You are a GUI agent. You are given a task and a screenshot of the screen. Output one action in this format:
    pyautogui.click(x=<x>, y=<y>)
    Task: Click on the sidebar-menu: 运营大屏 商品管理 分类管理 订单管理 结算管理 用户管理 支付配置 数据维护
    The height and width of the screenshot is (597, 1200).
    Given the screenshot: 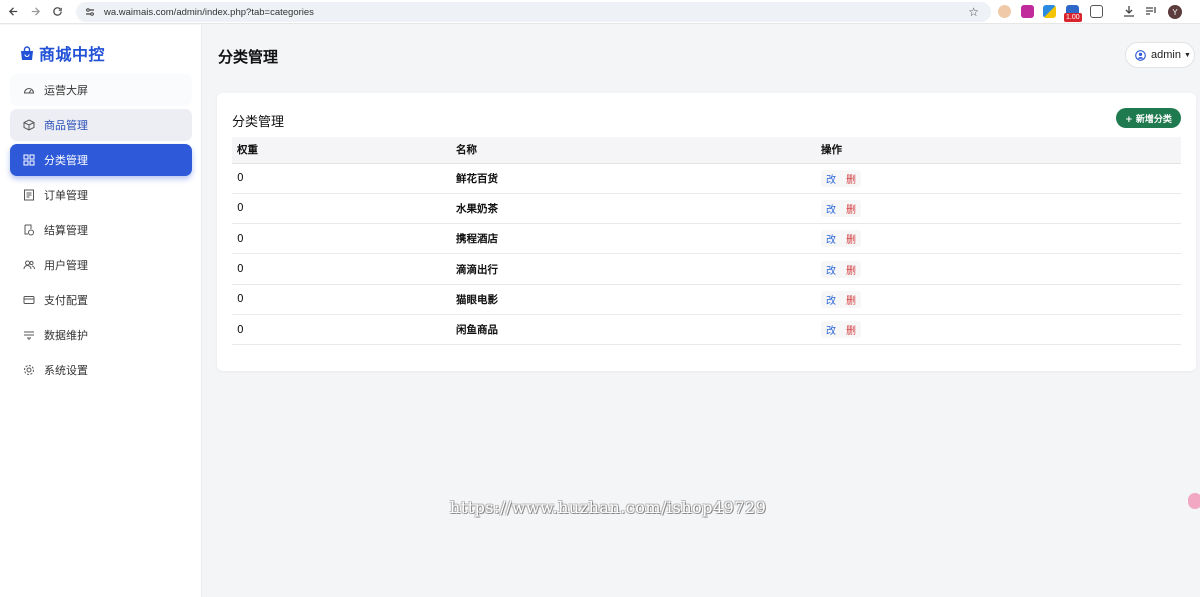 What is the action you would take?
    pyautogui.click(x=101, y=231)
    